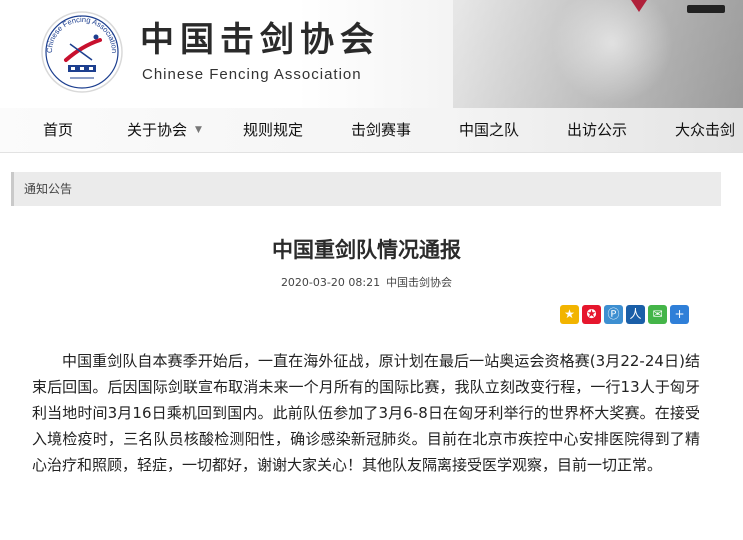 The image size is (743, 540). What do you see at coordinates (198, 130) in the screenshot?
I see `caret-down-icon: ▼` at bounding box center [198, 130].